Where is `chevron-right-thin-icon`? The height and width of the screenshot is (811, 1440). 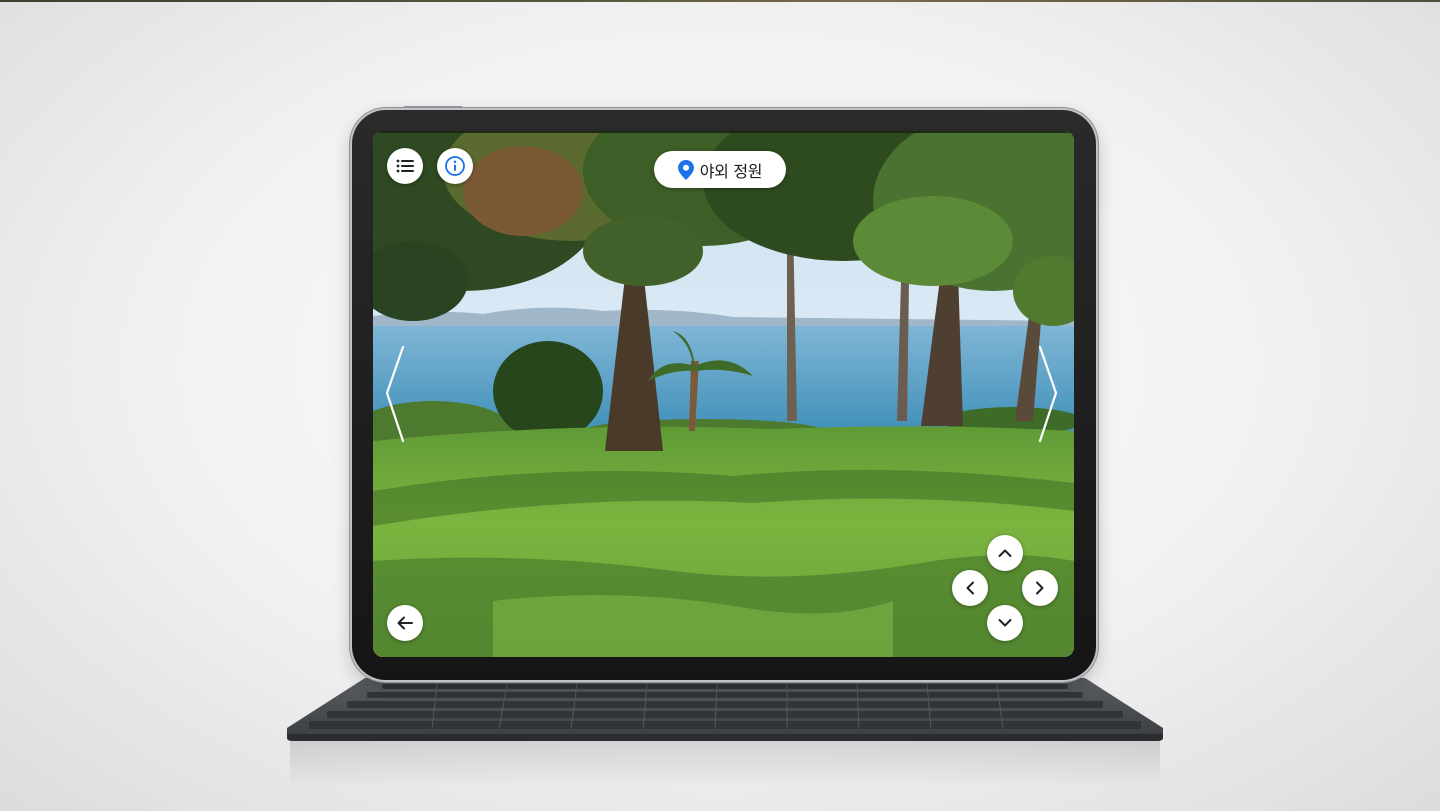
chevron-right-thin-icon is located at coordinates (1048, 394).